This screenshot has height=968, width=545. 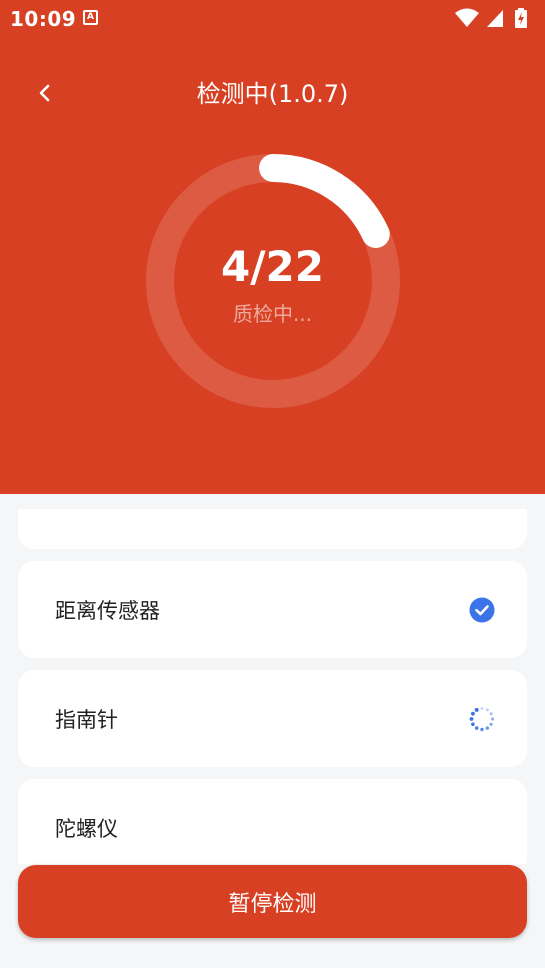 I want to click on progress-count: 4/22, so click(x=272, y=266).